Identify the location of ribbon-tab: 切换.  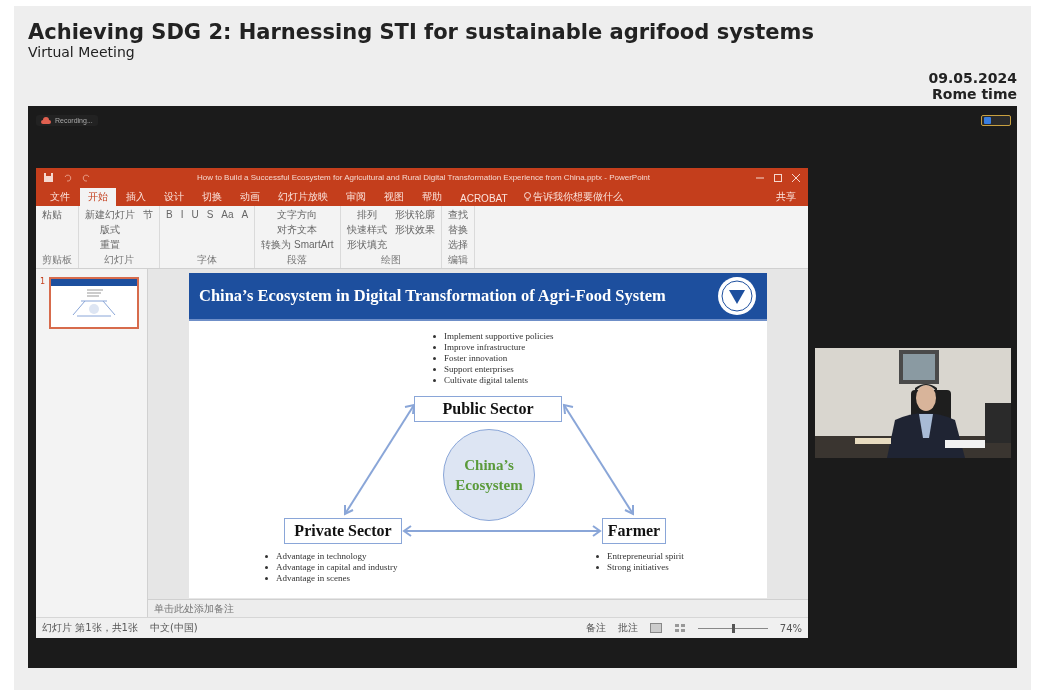
(212, 197).